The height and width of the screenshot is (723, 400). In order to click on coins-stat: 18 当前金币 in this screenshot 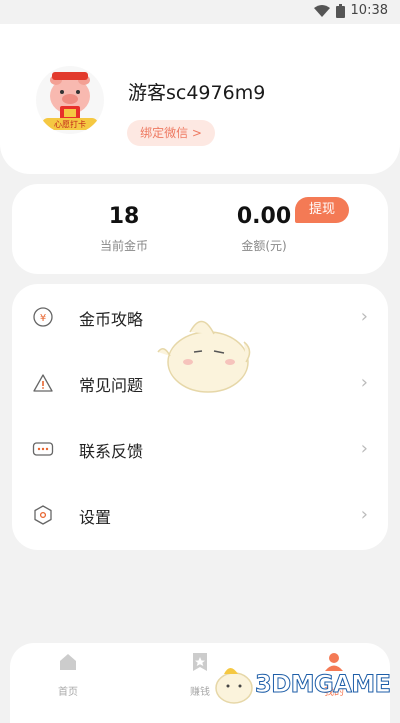, I will do `click(124, 229)`.